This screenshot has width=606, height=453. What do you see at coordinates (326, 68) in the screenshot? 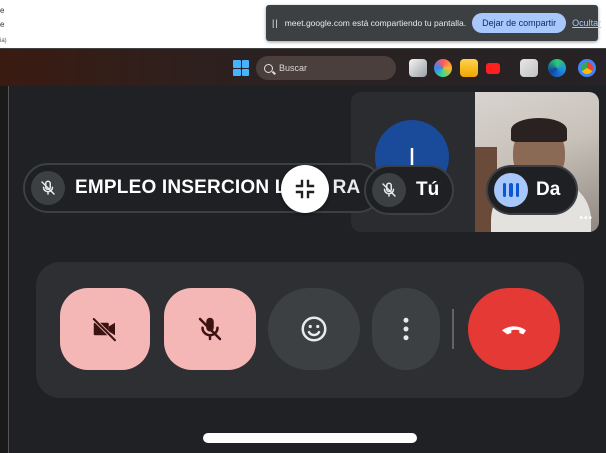
I see `taskbar-search: Buscar` at bounding box center [326, 68].